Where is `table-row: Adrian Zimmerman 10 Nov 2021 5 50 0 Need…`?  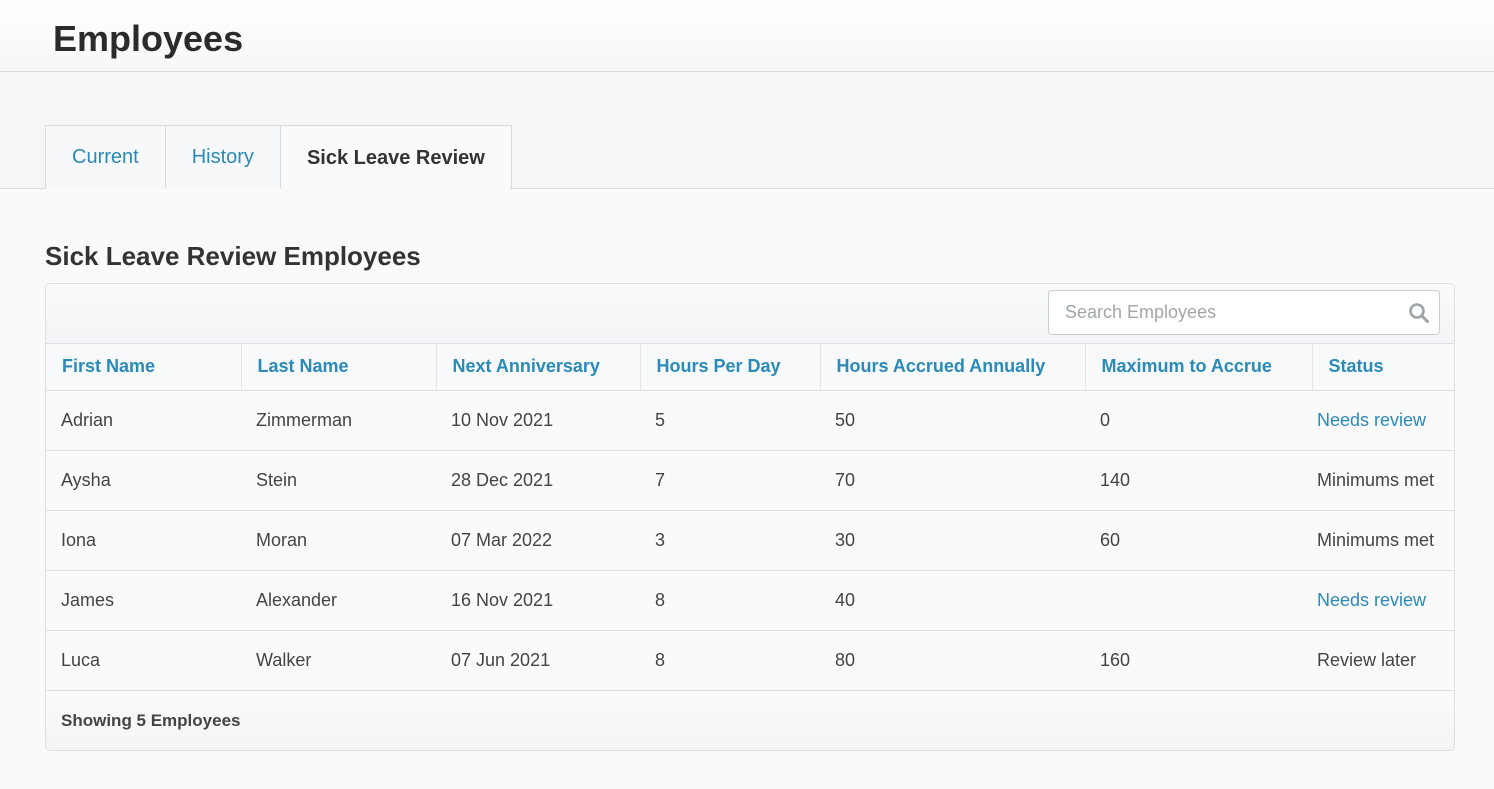 table-row: Adrian Zimmerman 10 Nov 2021 5 50 0 Need… is located at coordinates (750, 420).